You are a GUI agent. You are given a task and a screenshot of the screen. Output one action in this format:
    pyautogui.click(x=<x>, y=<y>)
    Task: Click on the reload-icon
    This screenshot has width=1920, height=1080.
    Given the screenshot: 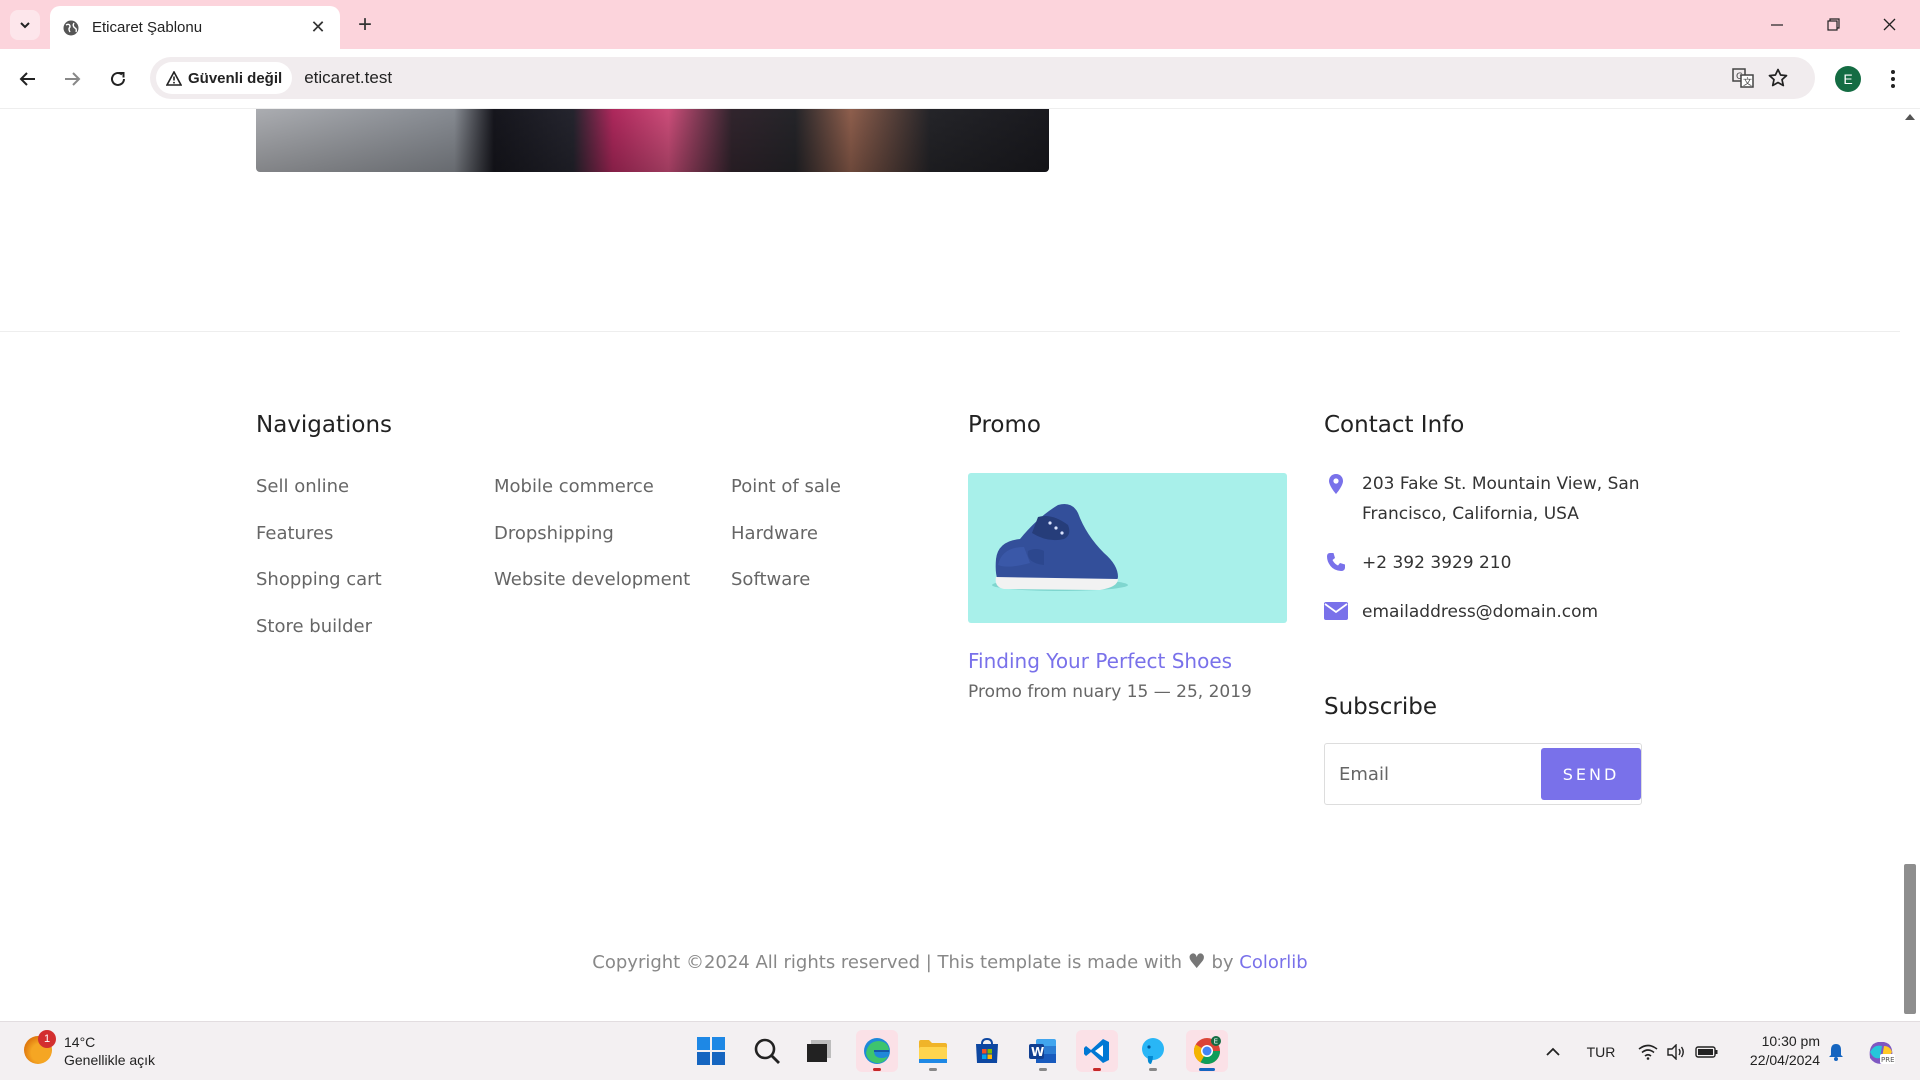 What is the action you would take?
    pyautogui.click(x=118, y=78)
    